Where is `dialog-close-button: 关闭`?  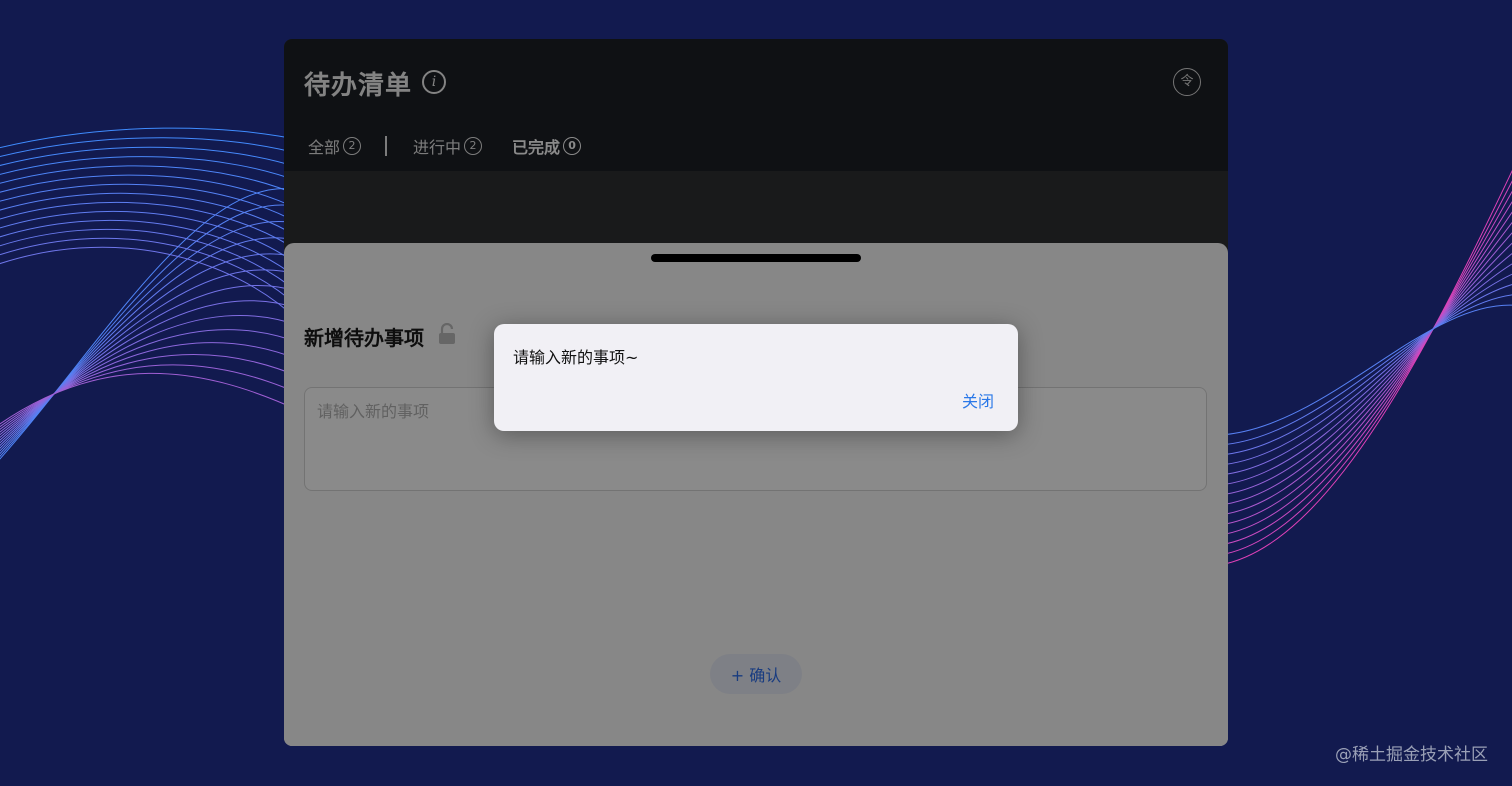
dialog-close-button: 关闭 is located at coordinates (978, 400).